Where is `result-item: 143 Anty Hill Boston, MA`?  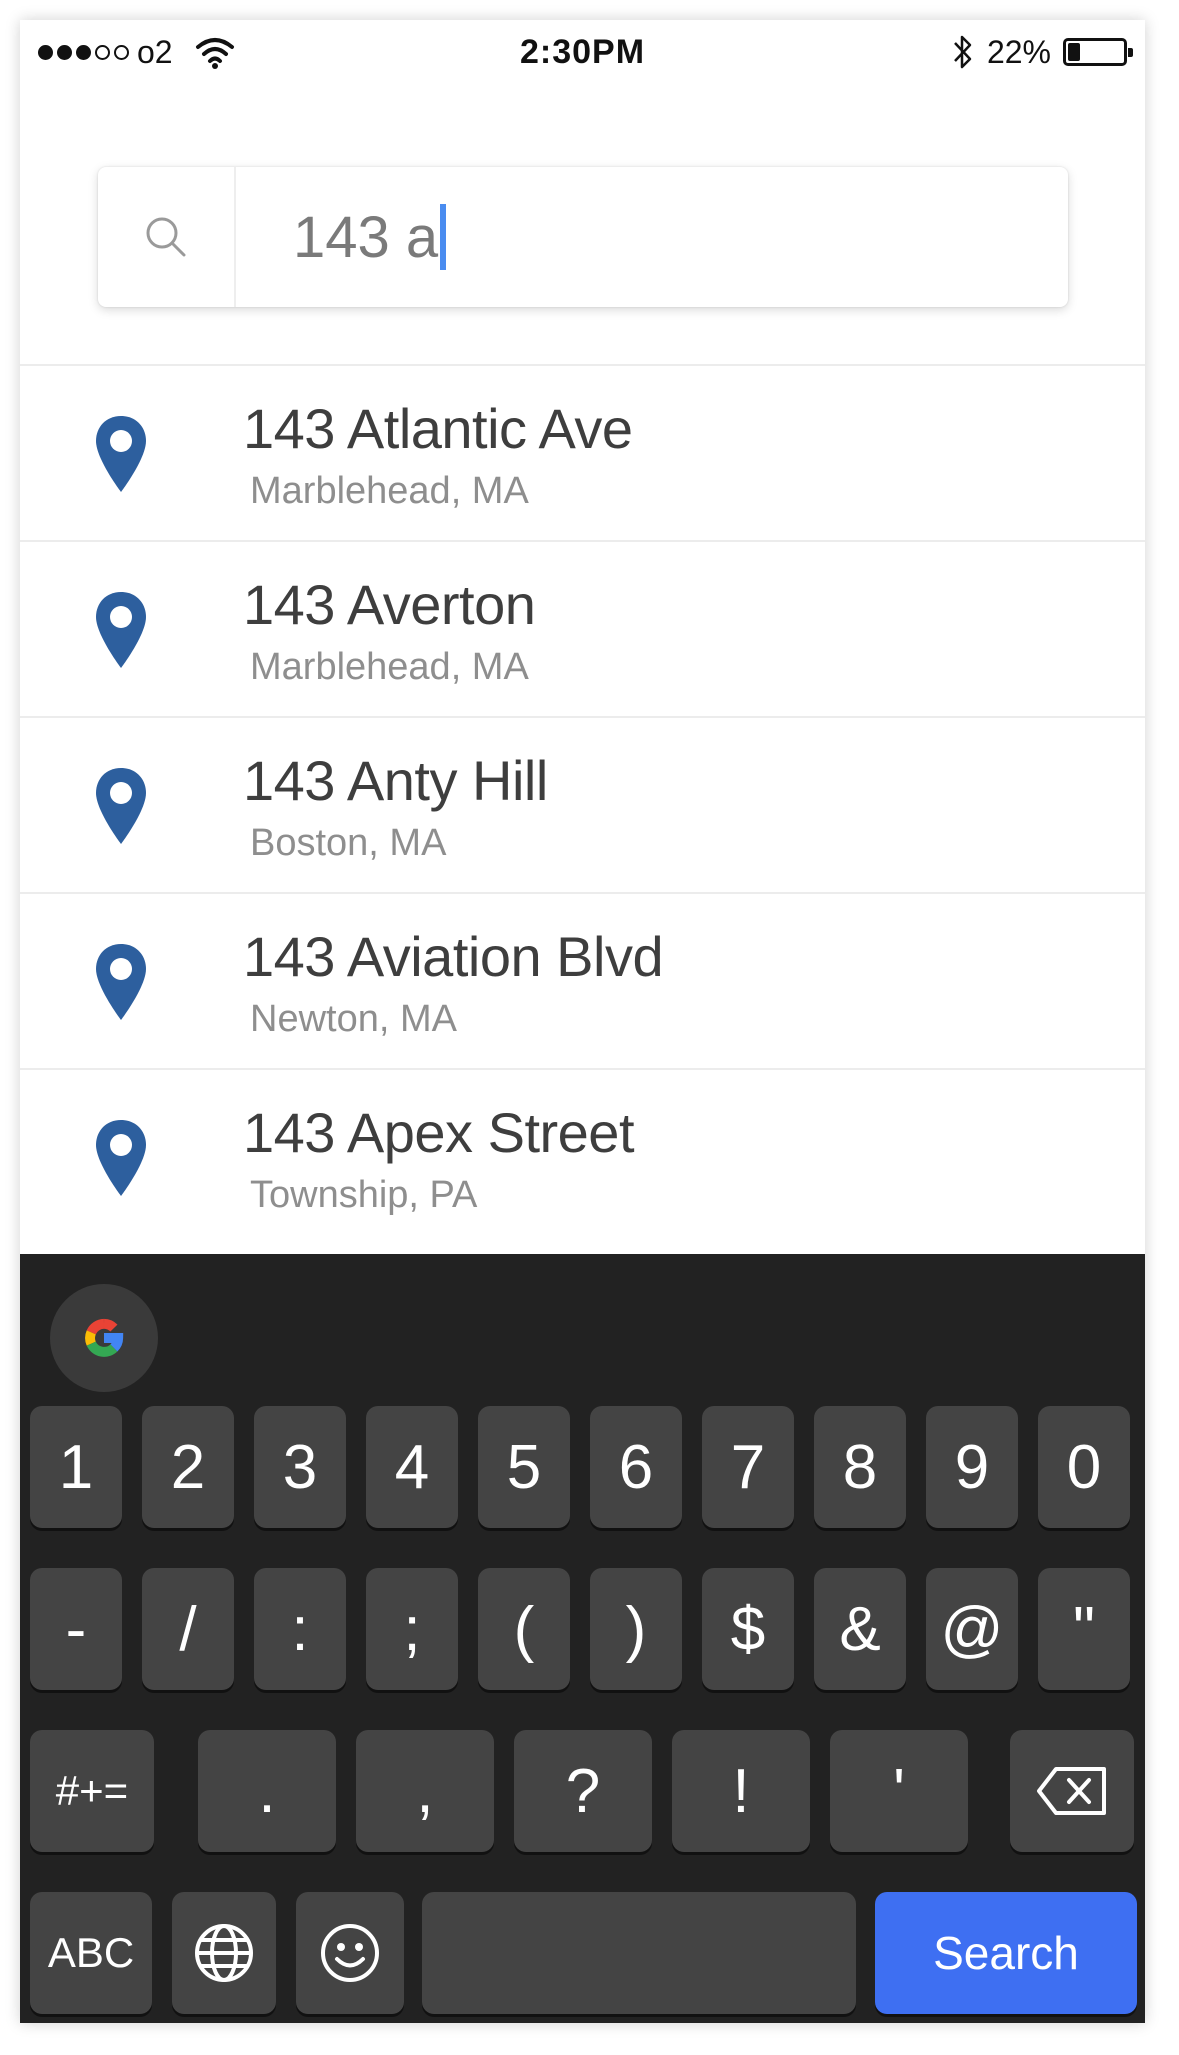
result-item: 143 Anty Hill Boston, MA is located at coordinates (582, 804).